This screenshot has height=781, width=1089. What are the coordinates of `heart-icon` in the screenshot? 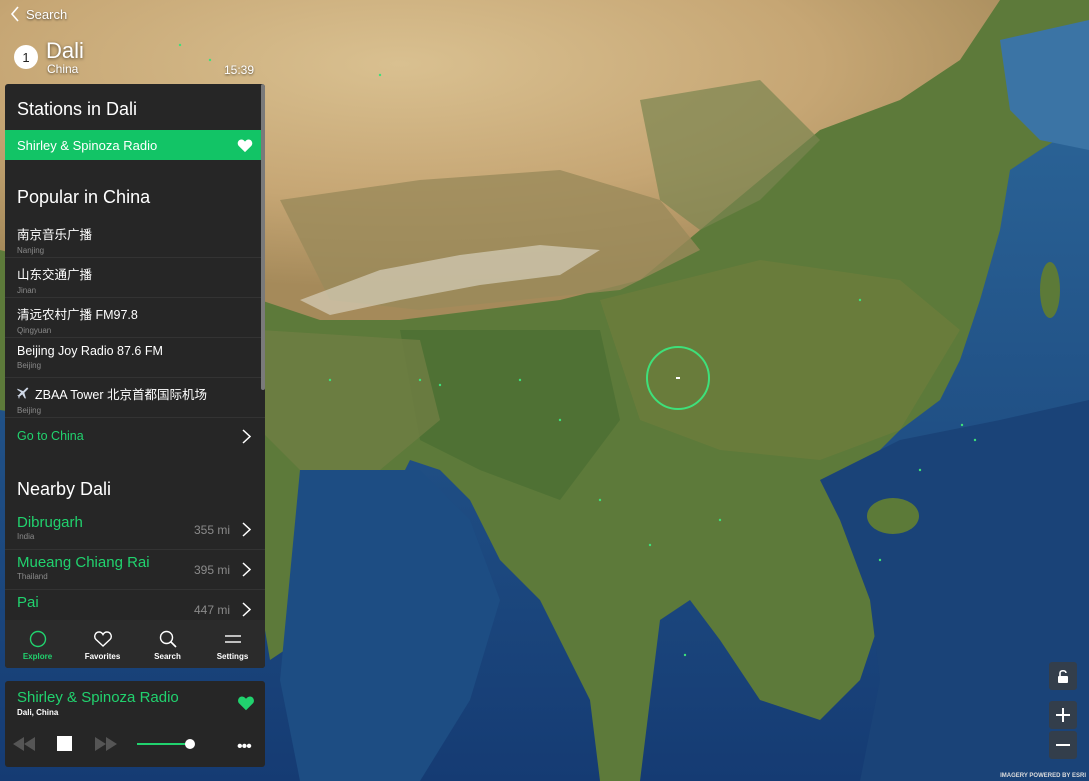 It's located at (102, 639).